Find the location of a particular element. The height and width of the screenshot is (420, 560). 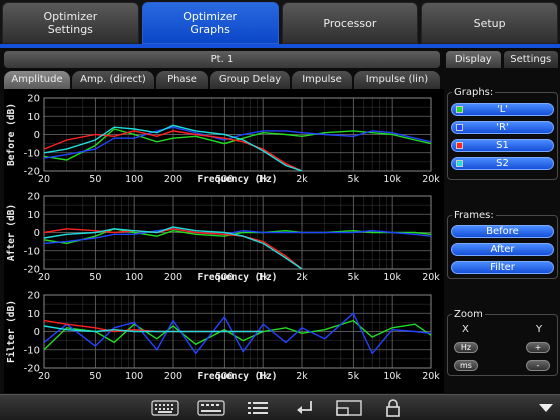

graph-toggle-r: 'R' is located at coordinates (502, 127).